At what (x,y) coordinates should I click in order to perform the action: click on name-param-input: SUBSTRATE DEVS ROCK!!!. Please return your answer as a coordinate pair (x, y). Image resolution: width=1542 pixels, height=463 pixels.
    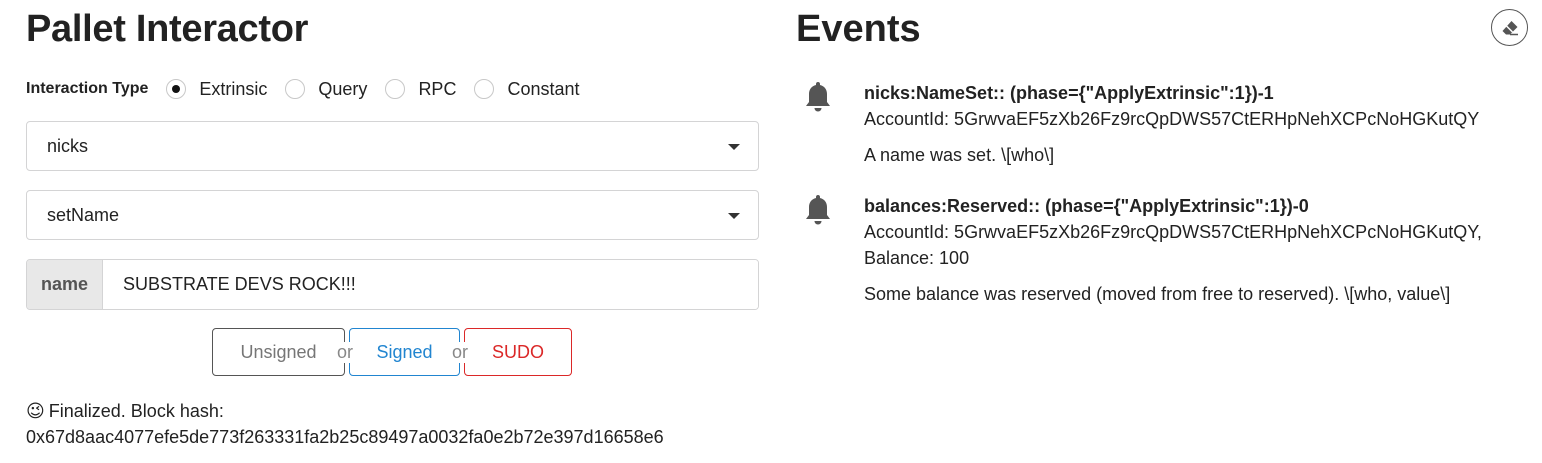
    Looking at the image, I should click on (430, 284).